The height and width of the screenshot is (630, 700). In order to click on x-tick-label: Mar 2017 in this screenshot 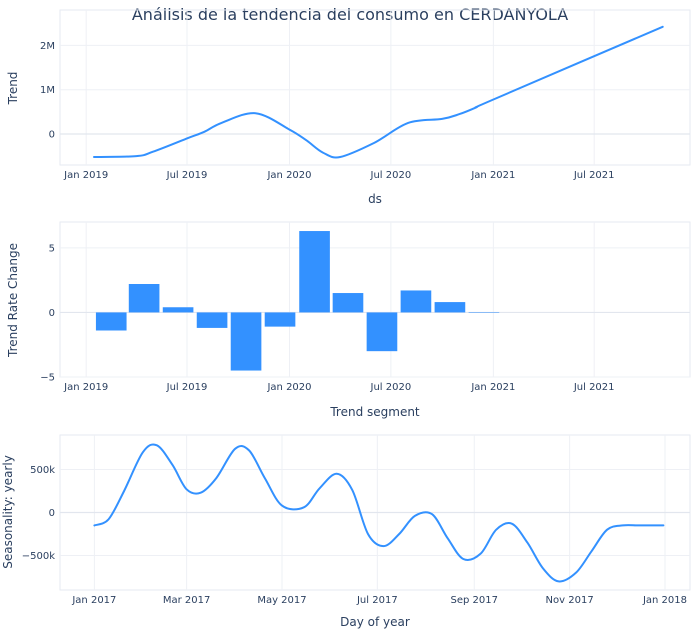, I will do `click(187, 600)`.